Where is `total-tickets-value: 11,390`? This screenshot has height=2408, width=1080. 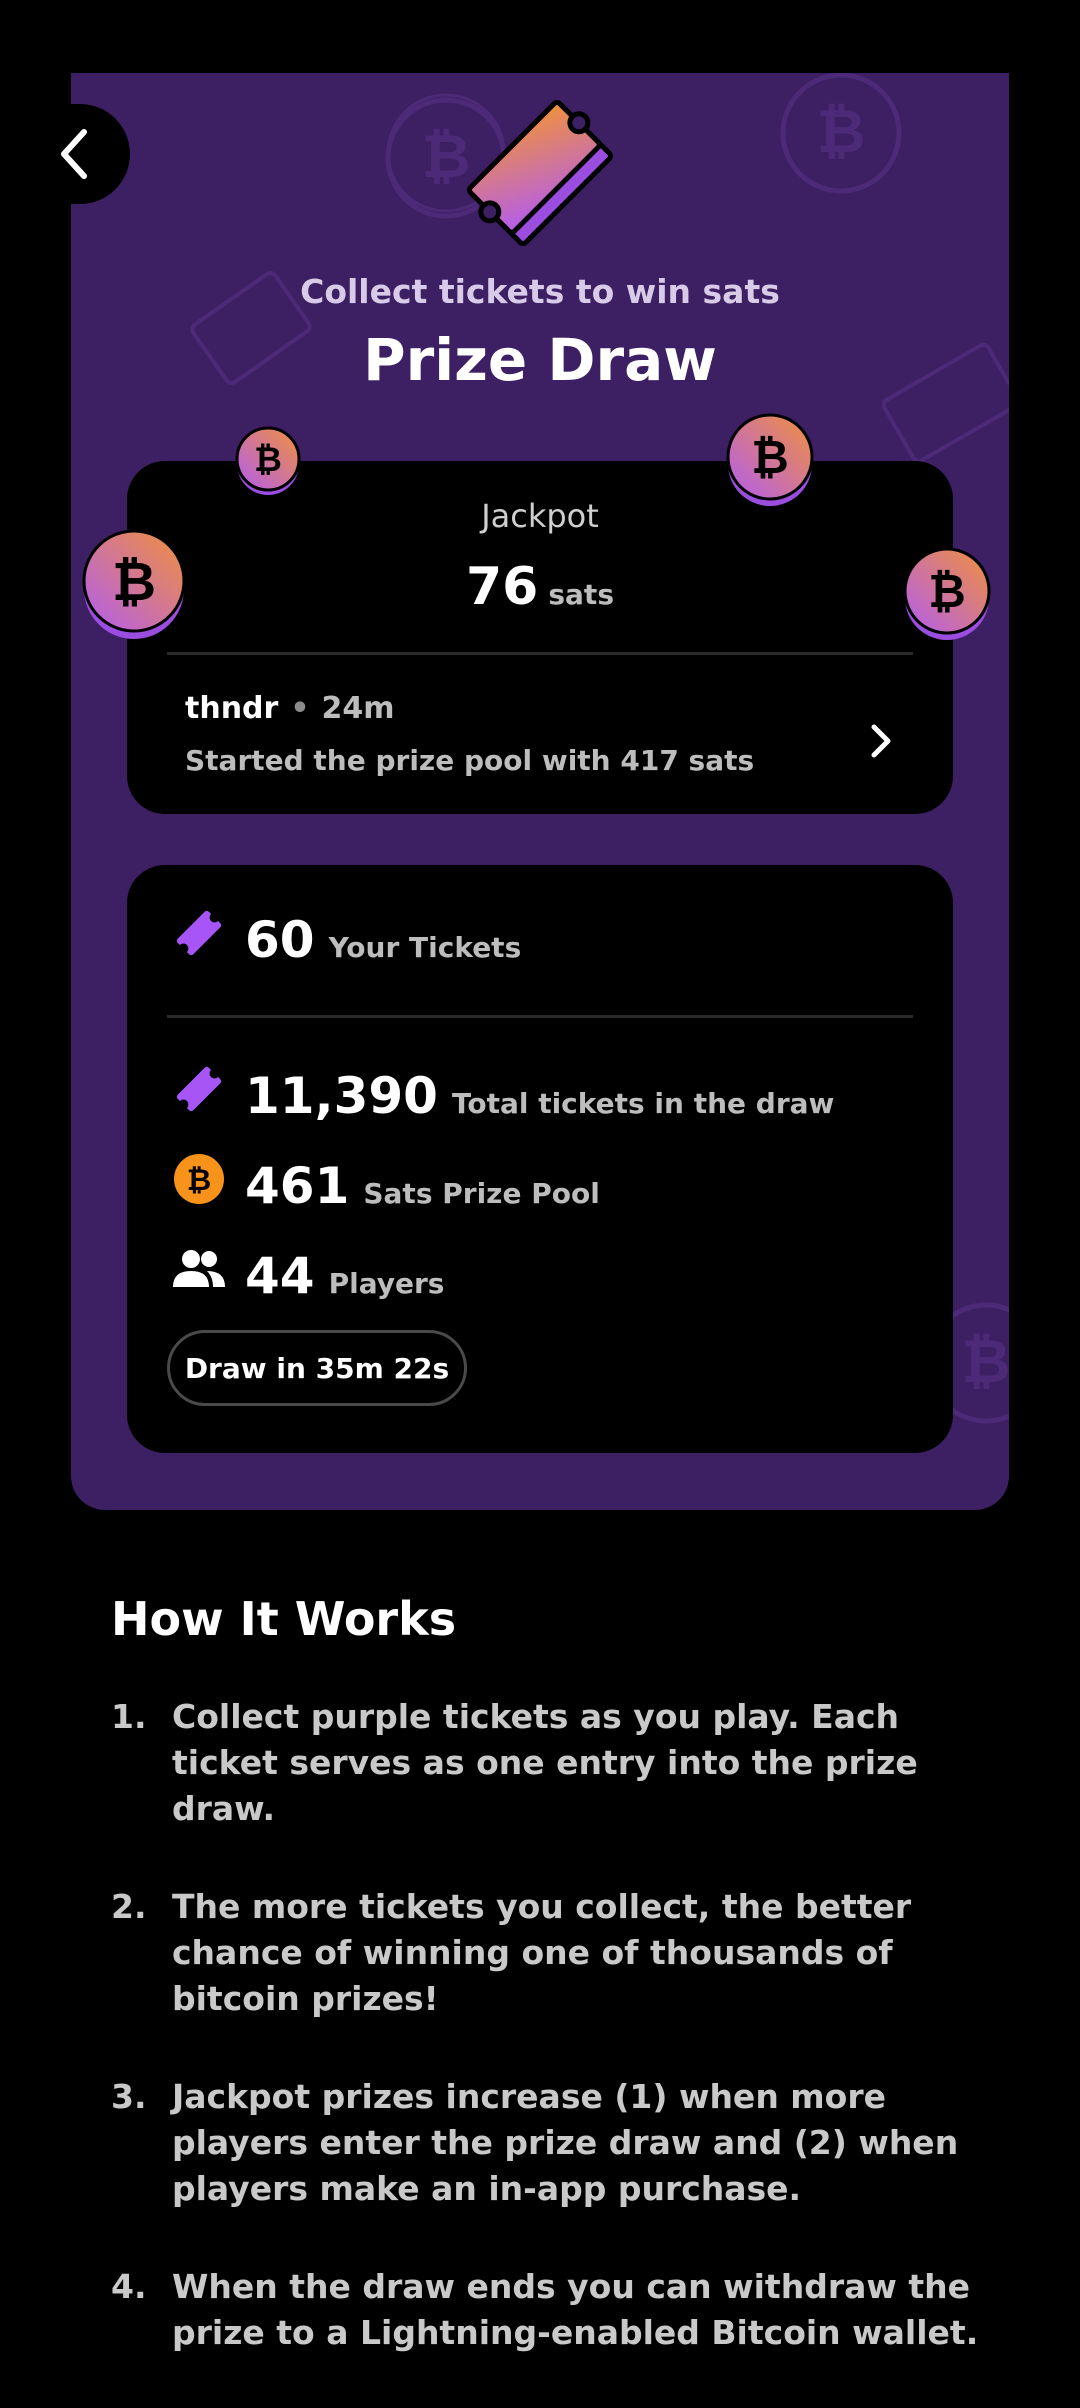 total-tickets-value: 11,390 is located at coordinates (341, 1096).